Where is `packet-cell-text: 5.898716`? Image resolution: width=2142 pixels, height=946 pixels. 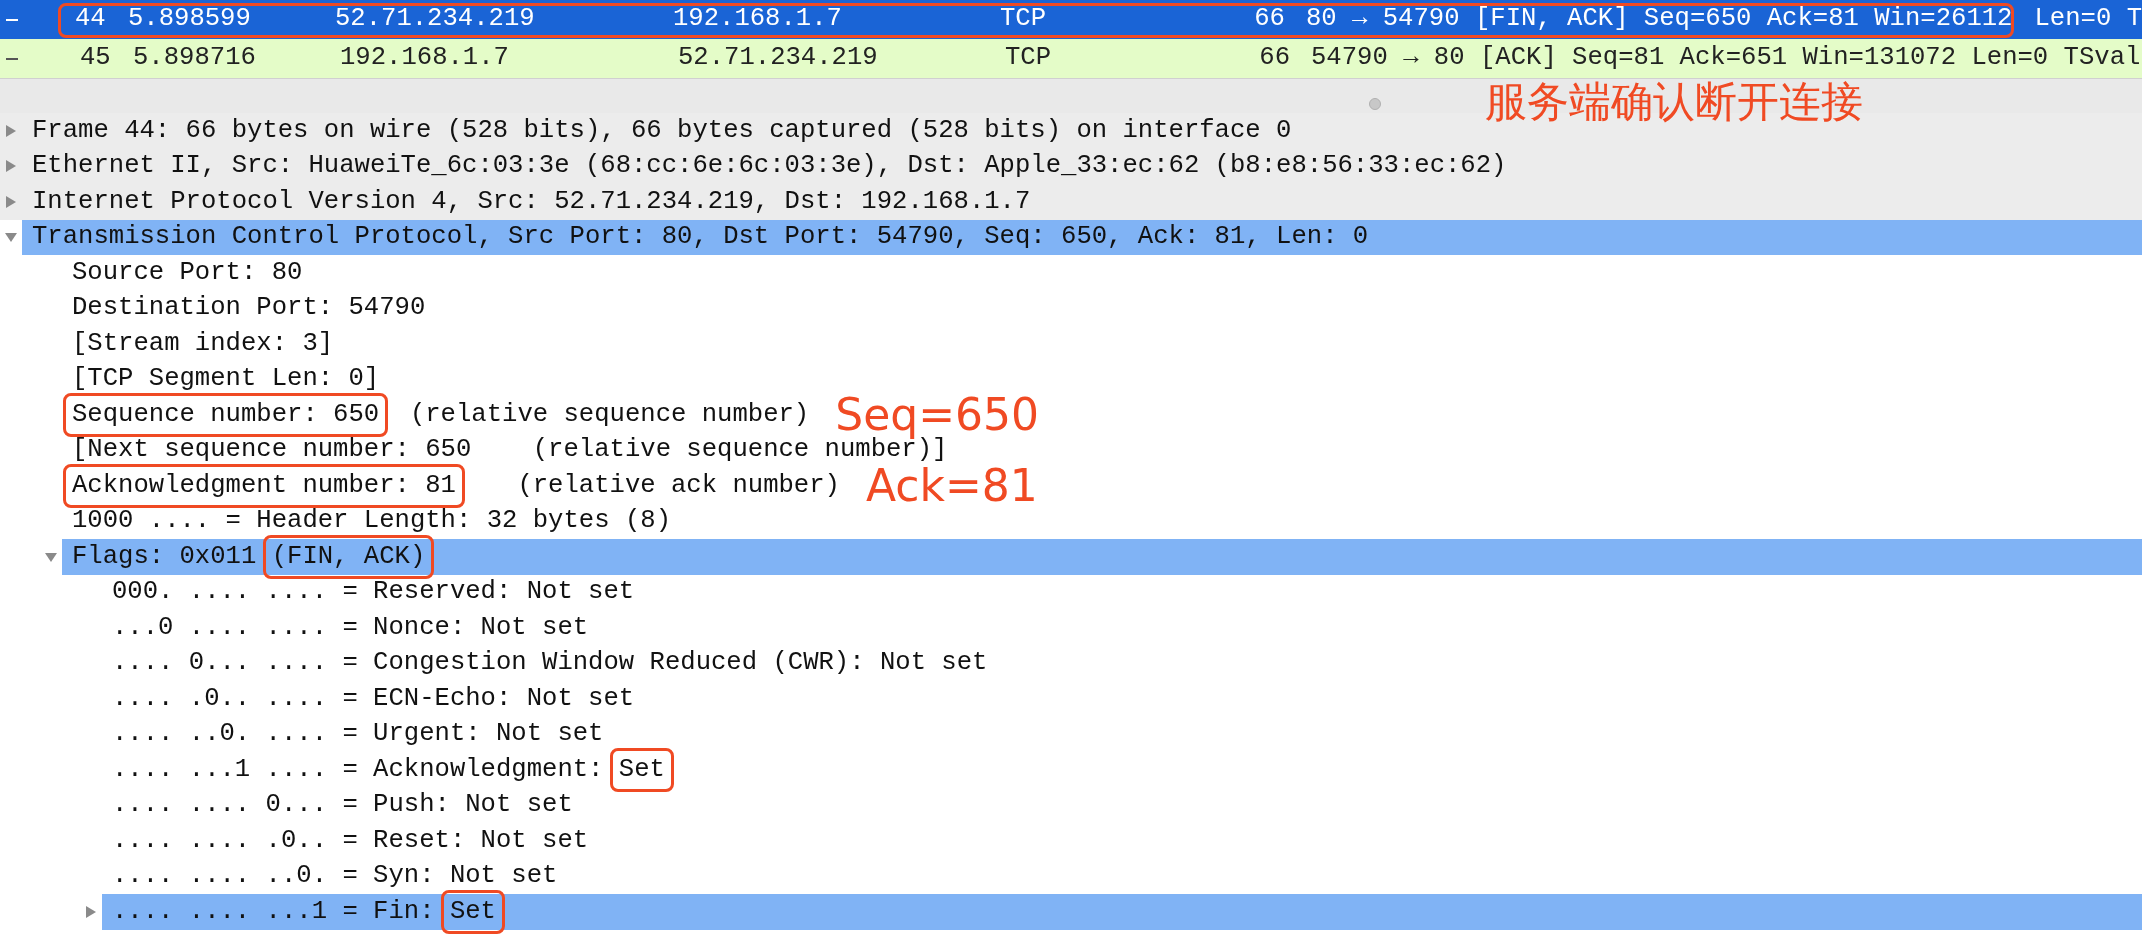 packet-cell-text: 5.898716 is located at coordinates (195, 58).